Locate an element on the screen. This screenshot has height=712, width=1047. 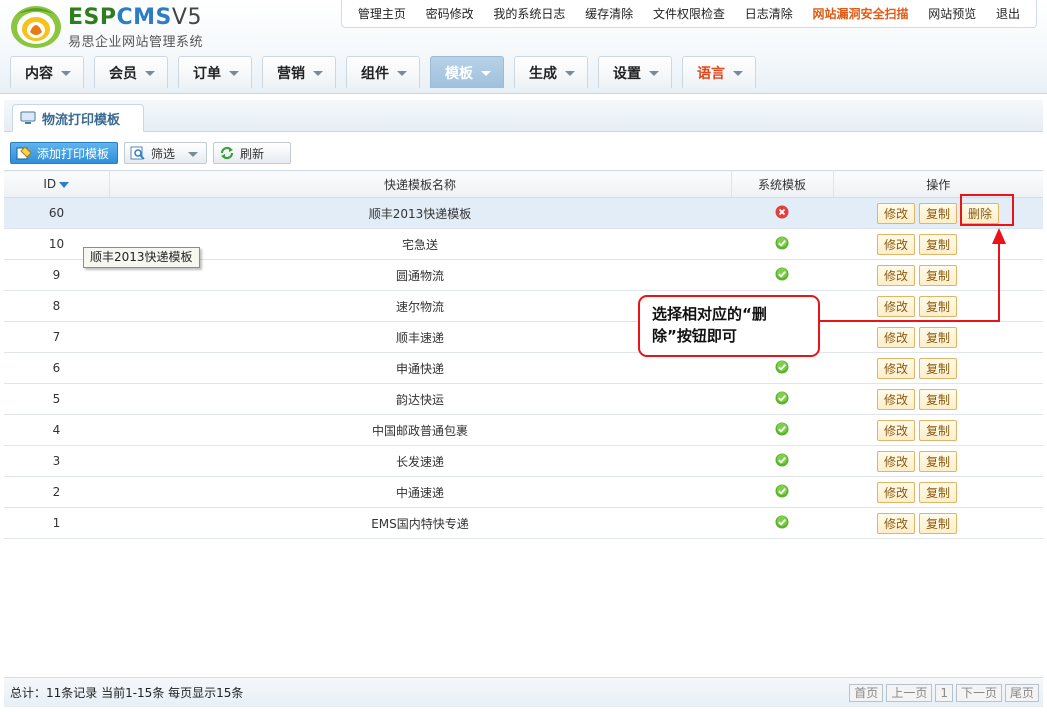
top-link-4: 文件权限检查 is located at coordinates (689, 13).